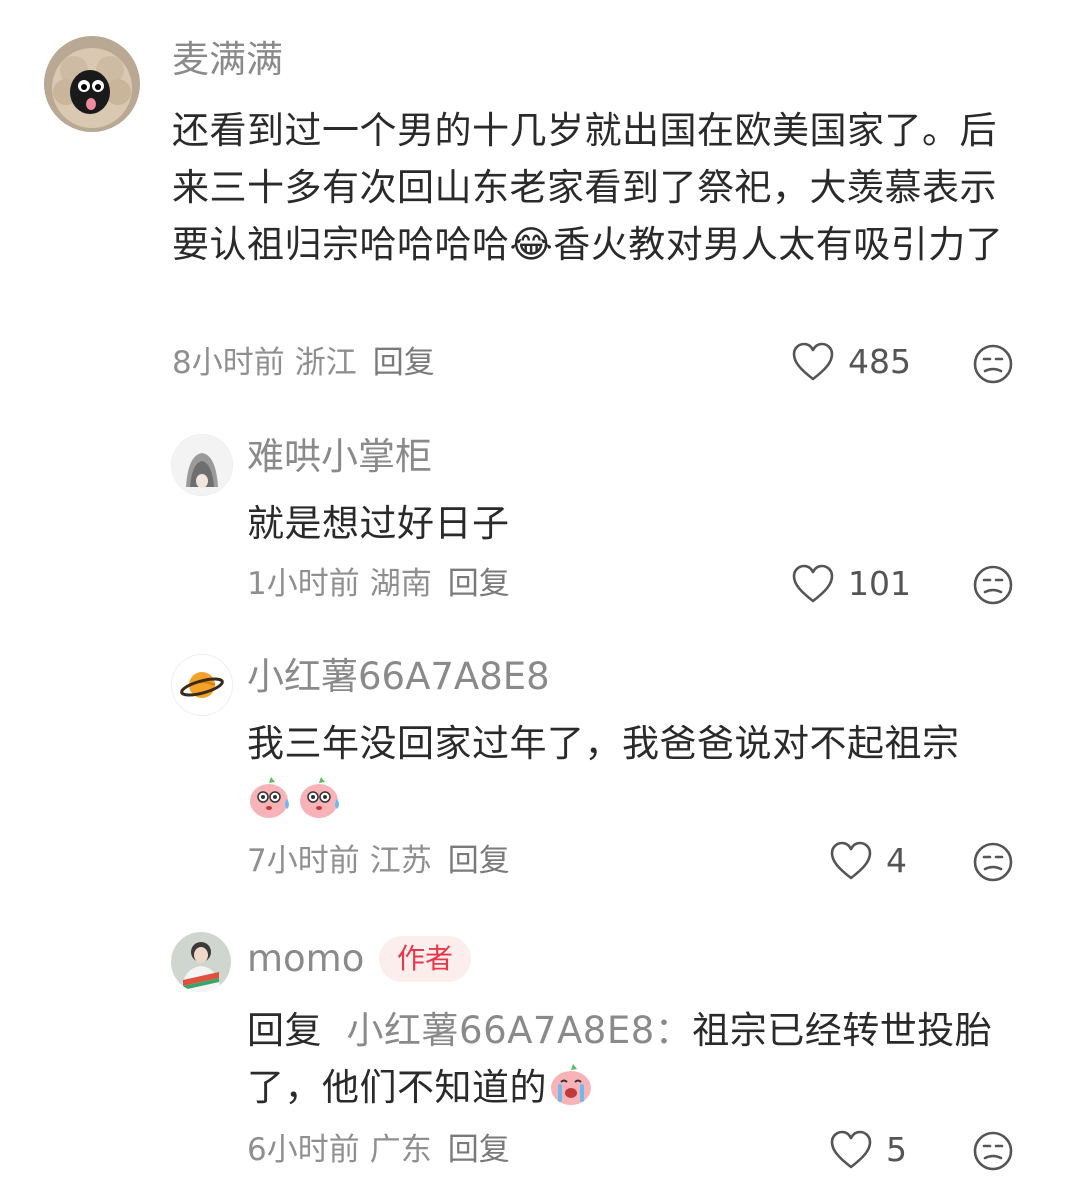  What do you see at coordinates (284, 1030) in the screenshot?
I see `reply-prefix: 回复` at bounding box center [284, 1030].